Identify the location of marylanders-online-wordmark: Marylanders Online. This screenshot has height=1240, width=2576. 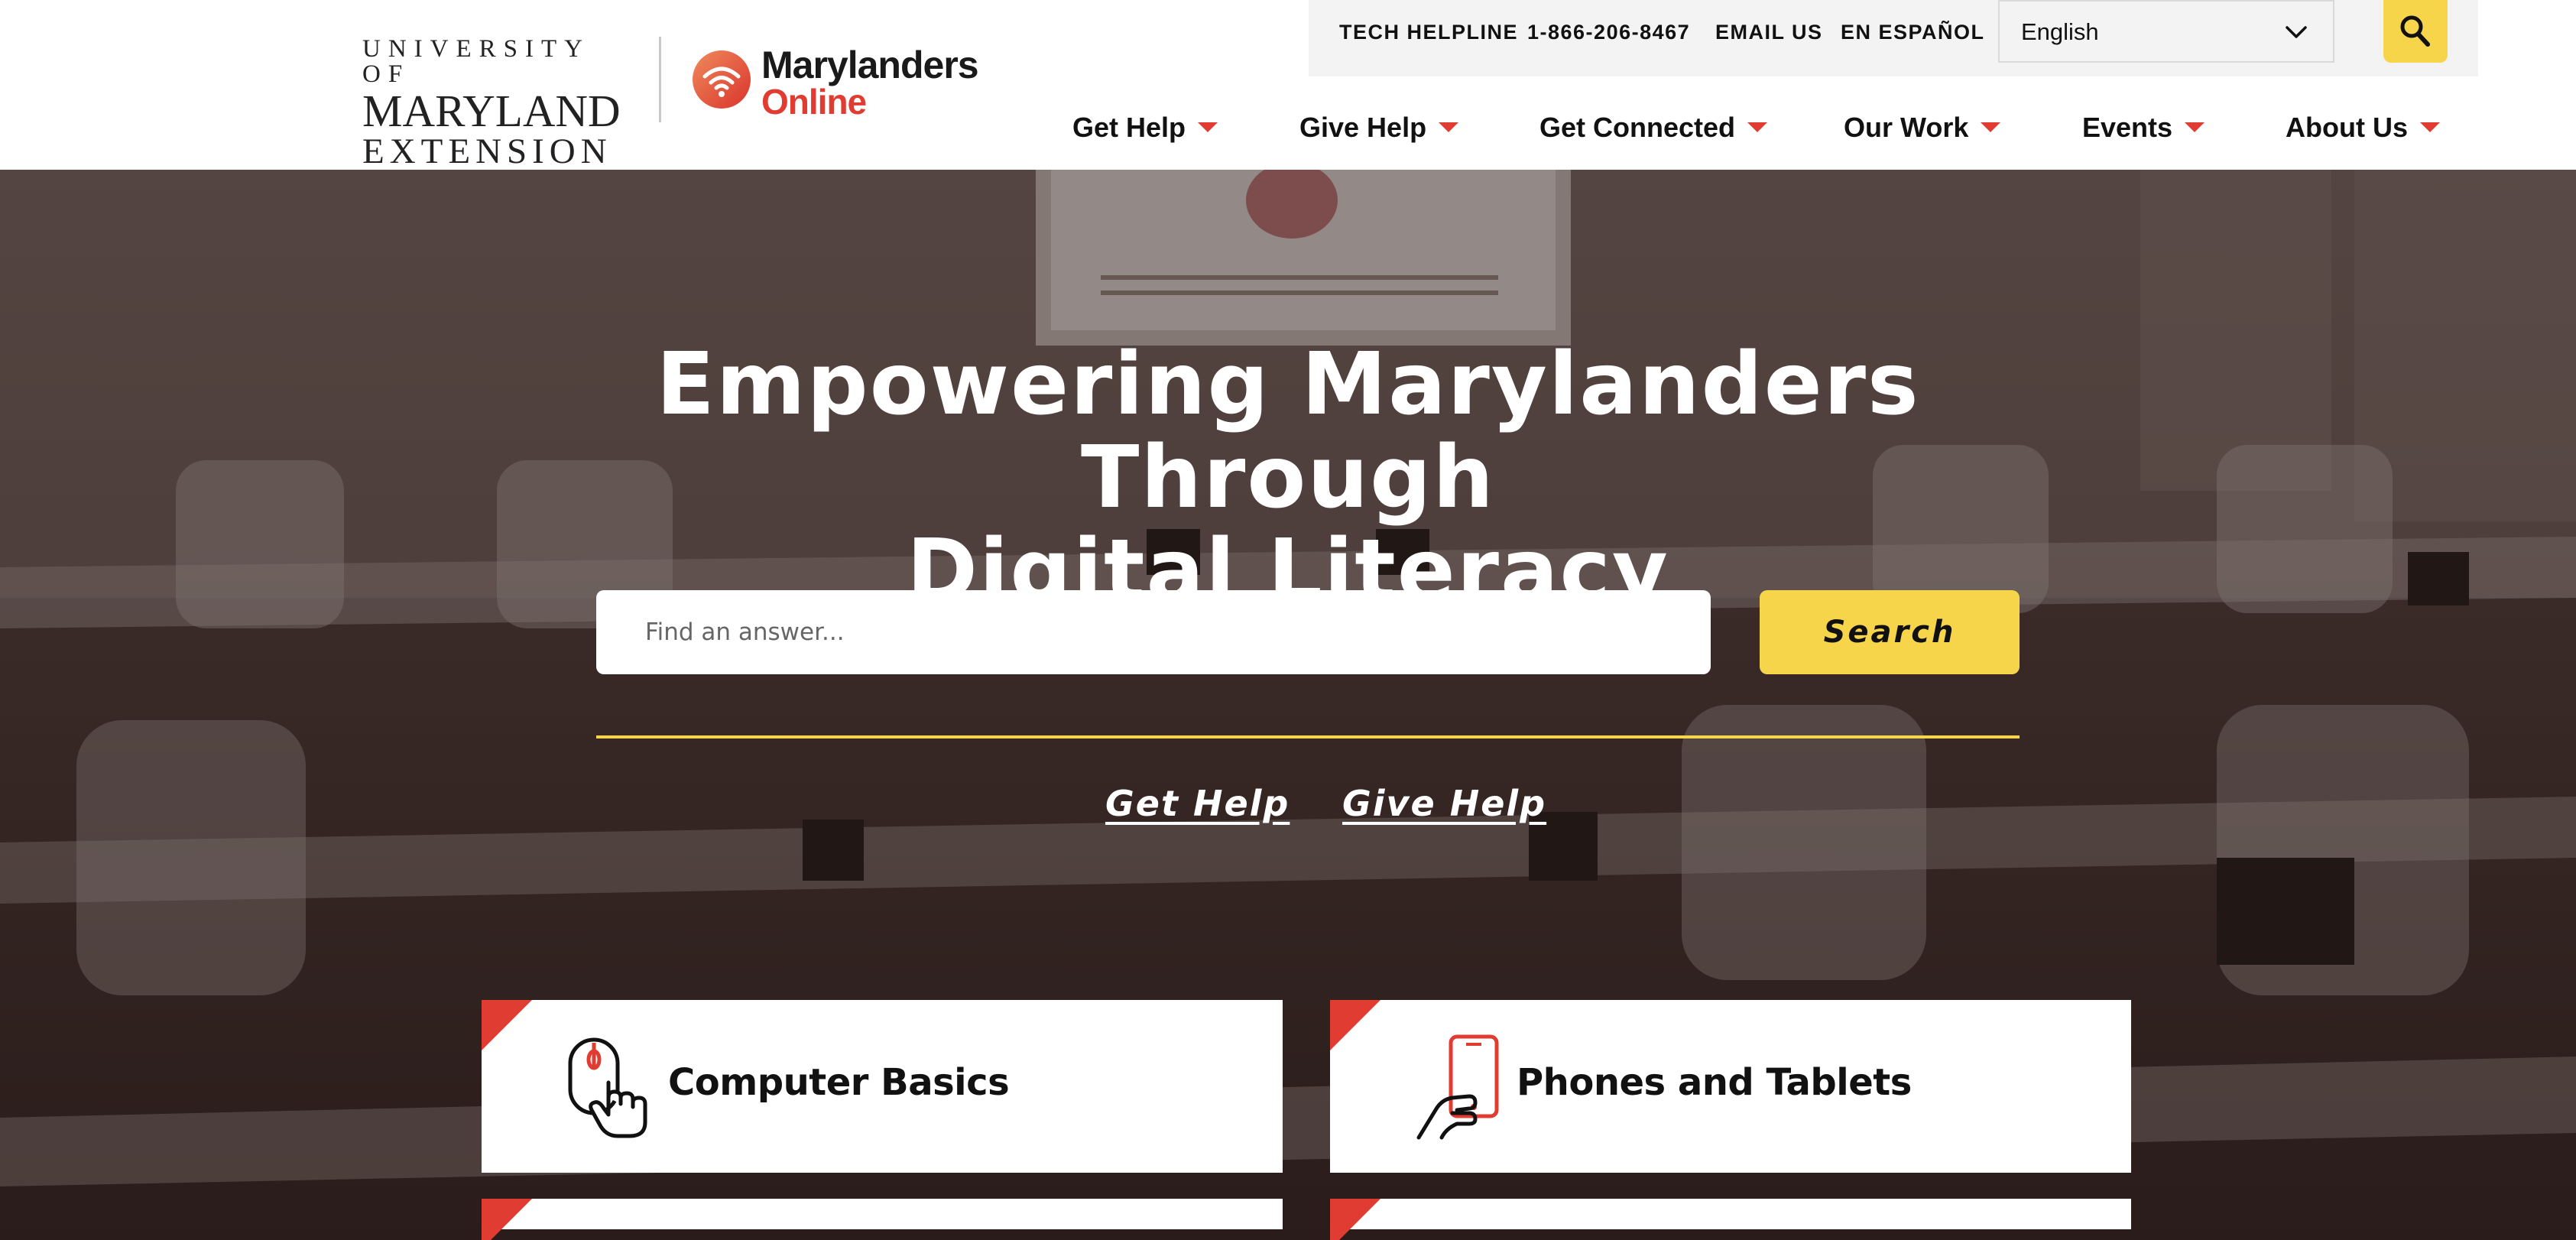
(870, 83).